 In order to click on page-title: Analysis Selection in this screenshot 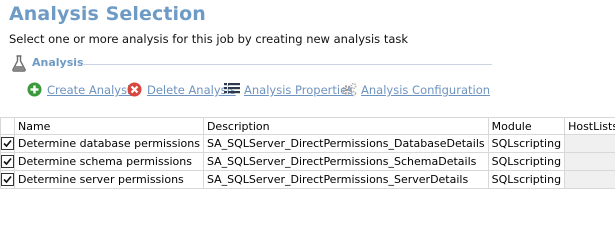, I will do `click(107, 14)`.